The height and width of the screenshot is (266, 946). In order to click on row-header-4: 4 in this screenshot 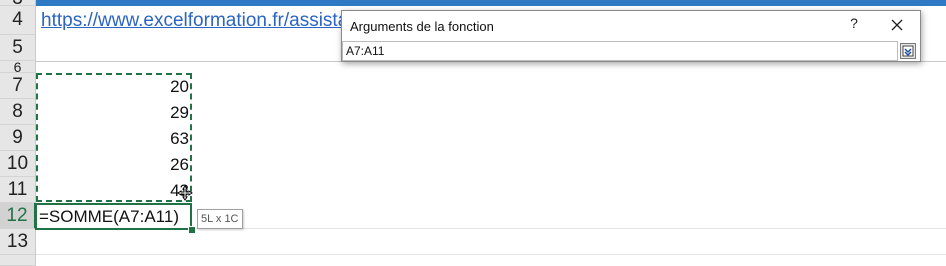, I will do `click(18, 20)`.